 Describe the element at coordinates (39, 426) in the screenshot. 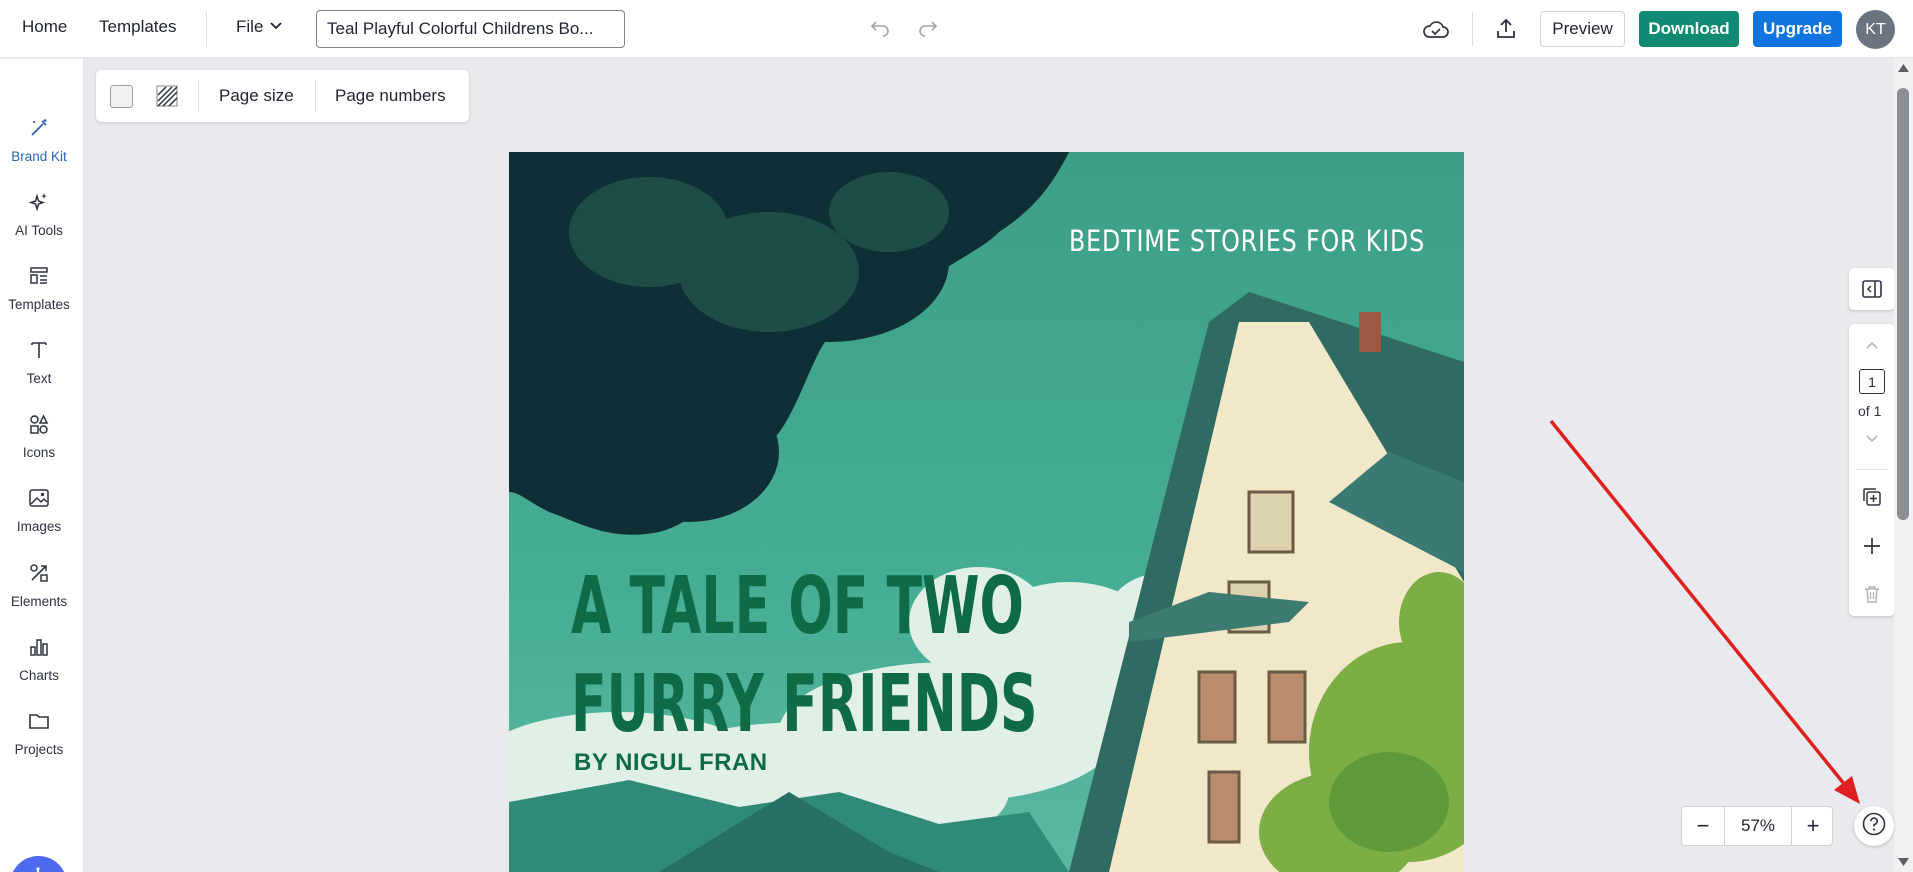

I see `shapes-icon` at that location.